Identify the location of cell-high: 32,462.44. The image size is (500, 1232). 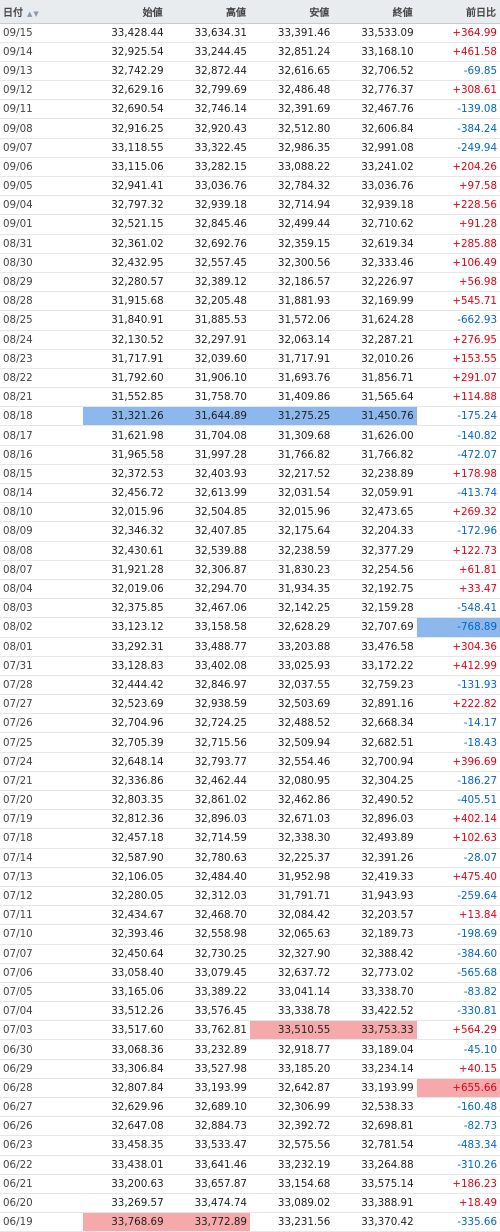
(208, 781).